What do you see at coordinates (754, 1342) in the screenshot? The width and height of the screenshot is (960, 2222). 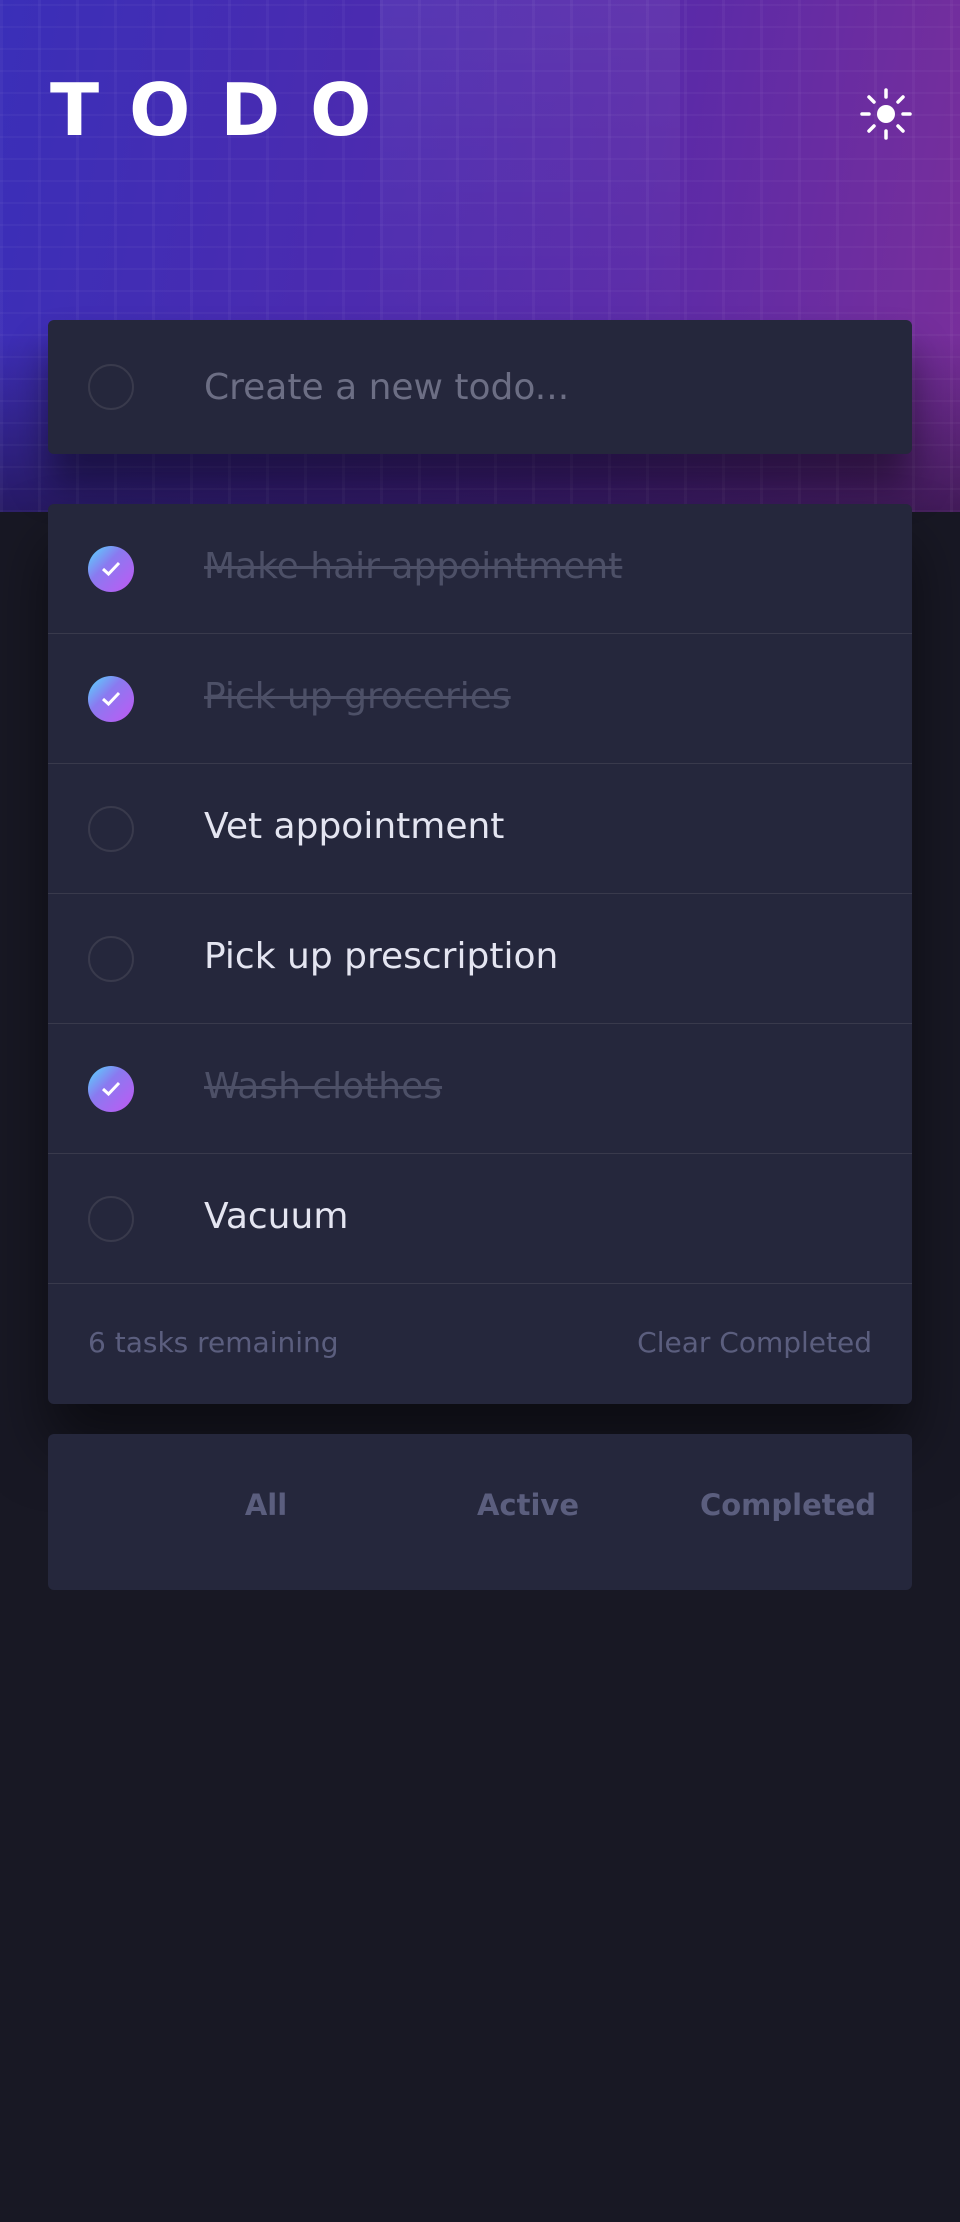 I see `clear-completed-button: Clear Completed` at bounding box center [754, 1342].